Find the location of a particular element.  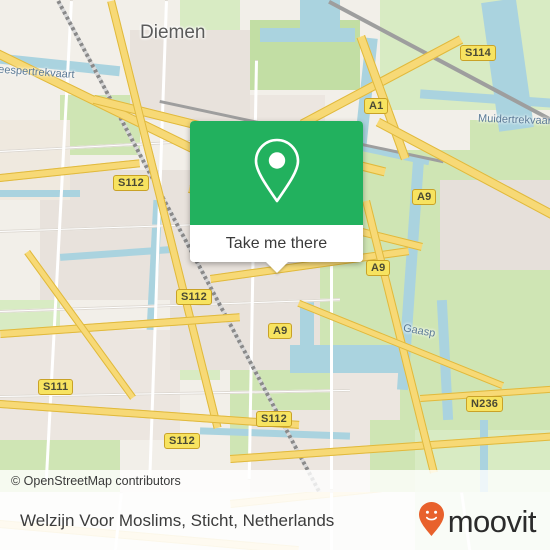

openstreetmap-attribution: © OpenStreetMap contributors is located at coordinates (90, 481).